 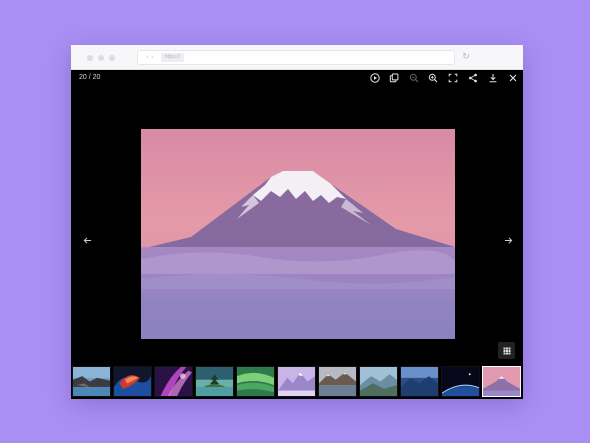 I want to click on thumbnail-purple-aurora, so click(x=173, y=381).